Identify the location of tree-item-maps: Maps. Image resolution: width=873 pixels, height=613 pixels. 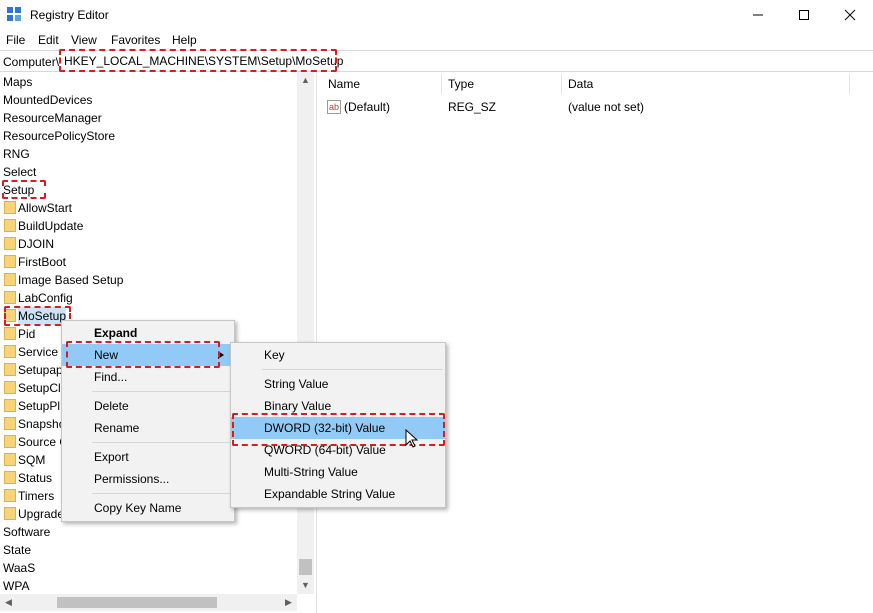
(17, 82).